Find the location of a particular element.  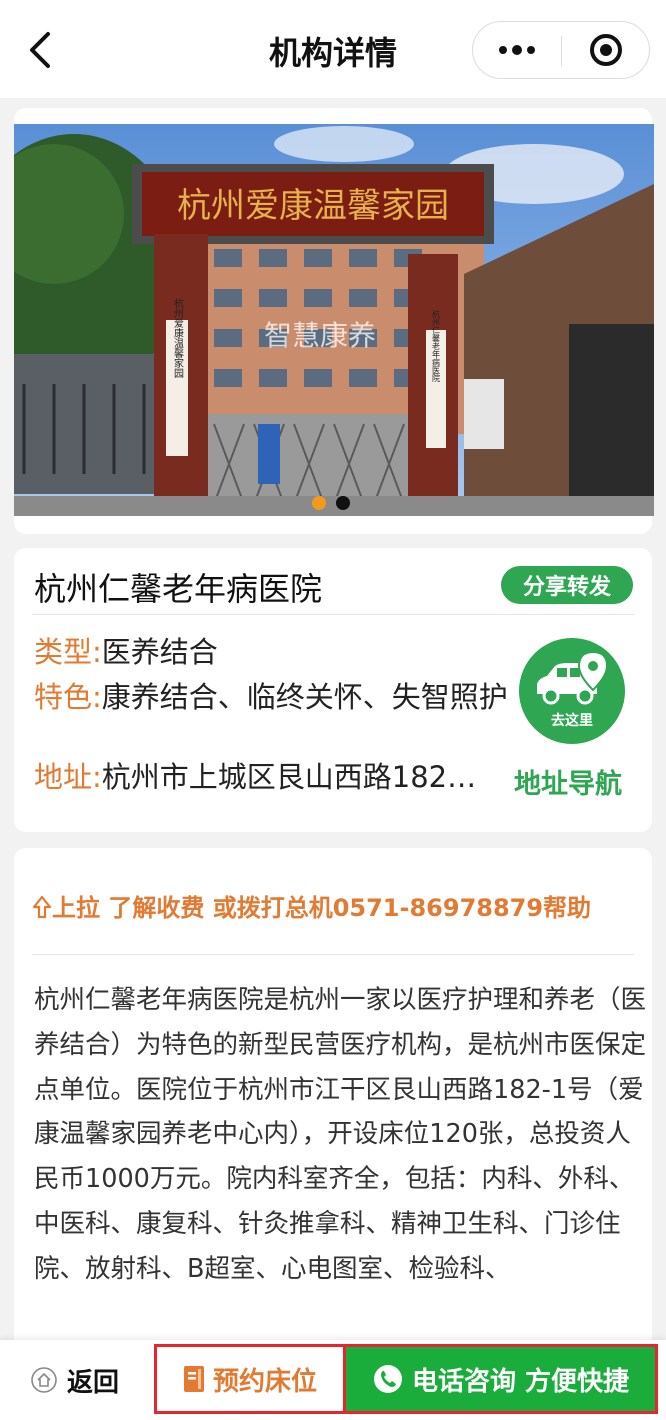

feature-value: 康养结合、临终关怀、失智照护 is located at coordinates (304, 697).